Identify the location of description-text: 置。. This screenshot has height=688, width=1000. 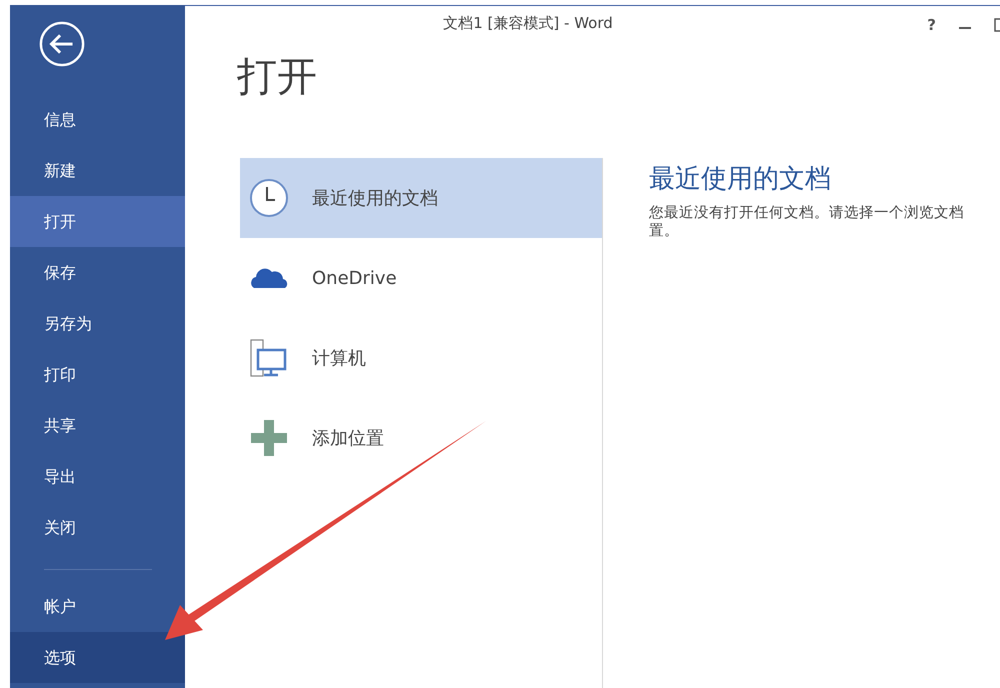
(664, 231).